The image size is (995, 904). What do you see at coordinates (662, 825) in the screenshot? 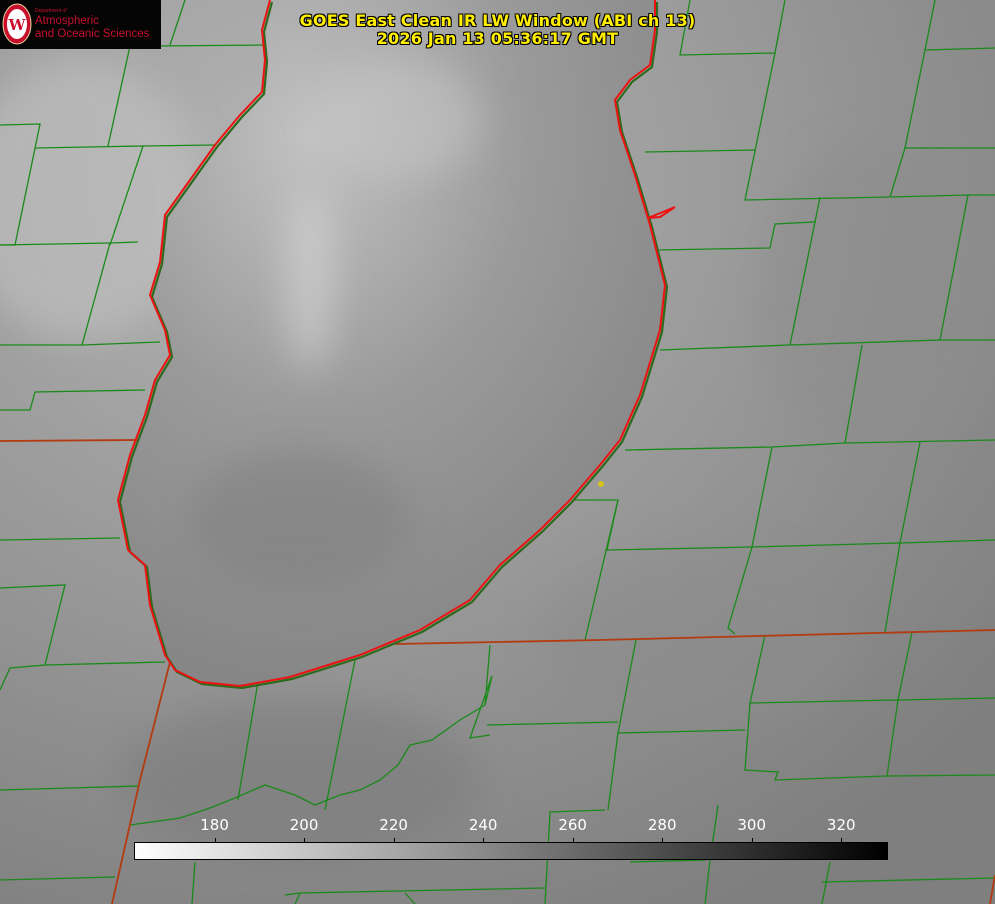
I see `colorbar-tick-label: 280` at bounding box center [662, 825].